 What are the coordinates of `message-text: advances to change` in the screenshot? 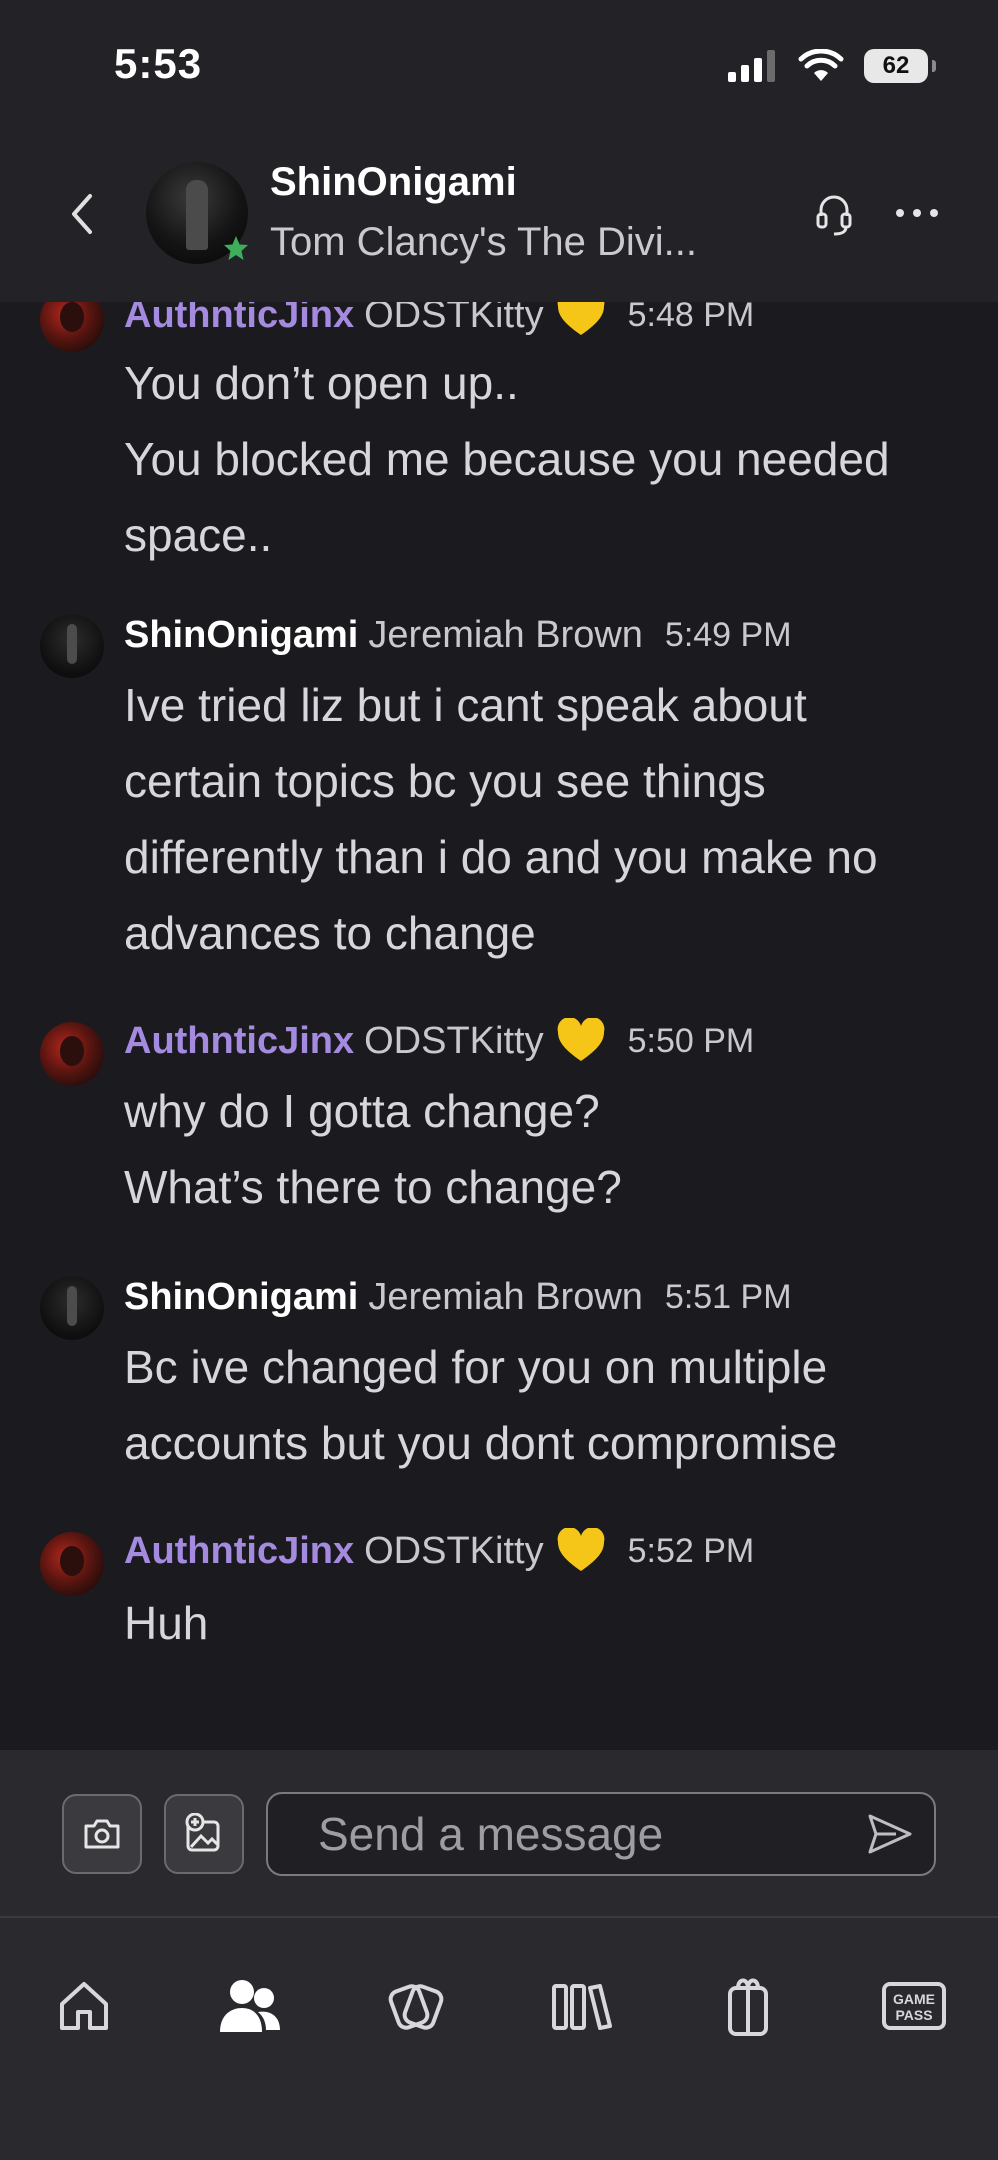 It's located at (330, 933).